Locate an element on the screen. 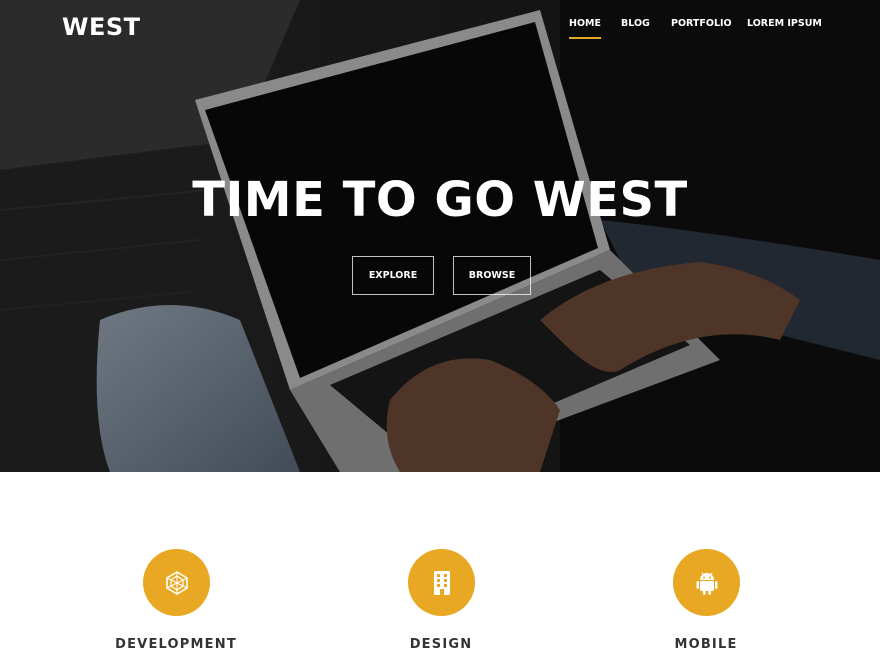  geodesic-icon is located at coordinates (176, 582).